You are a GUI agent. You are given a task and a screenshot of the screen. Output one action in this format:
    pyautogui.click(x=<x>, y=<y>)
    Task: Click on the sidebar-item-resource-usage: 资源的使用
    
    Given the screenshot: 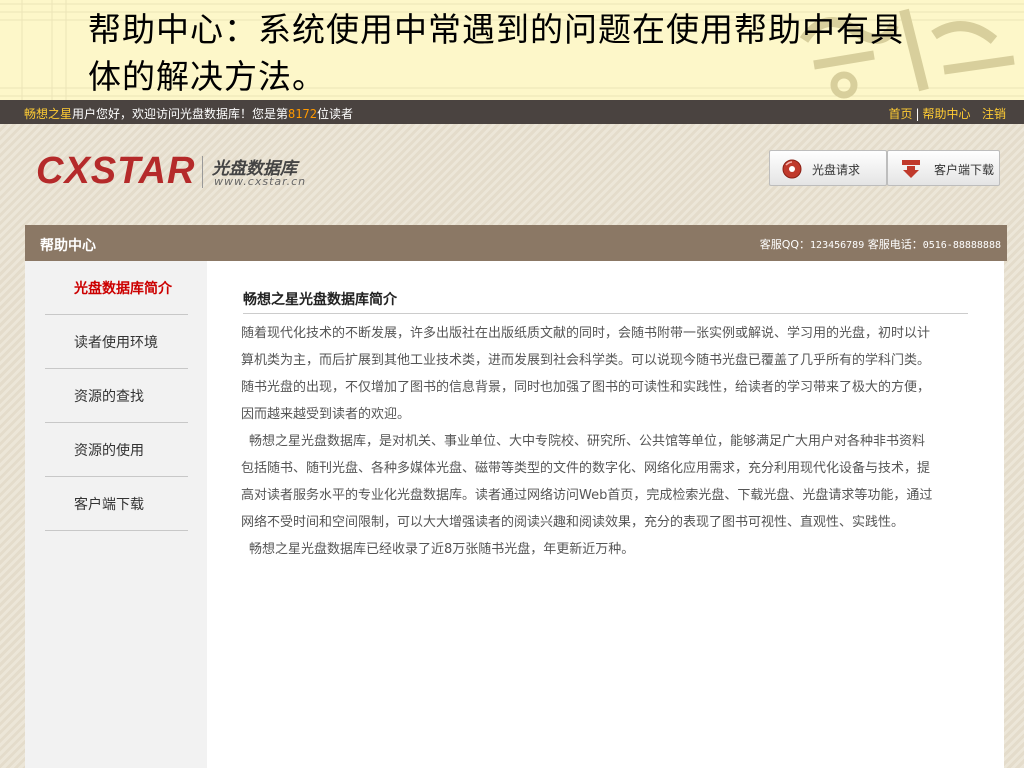 What is the action you would take?
    pyautogui.click(x=116, y=450)
    